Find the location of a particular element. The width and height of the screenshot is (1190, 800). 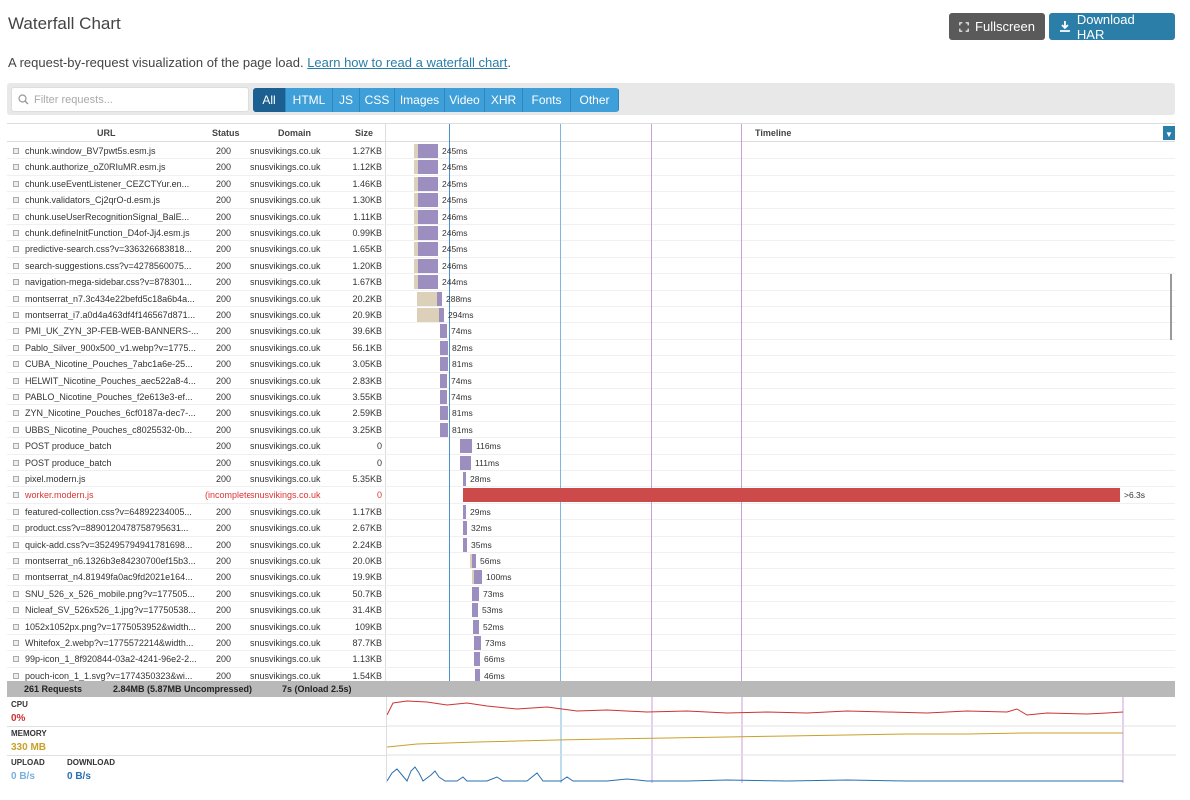

tab-fonts: Fonts is located at coordinates (547, 100).